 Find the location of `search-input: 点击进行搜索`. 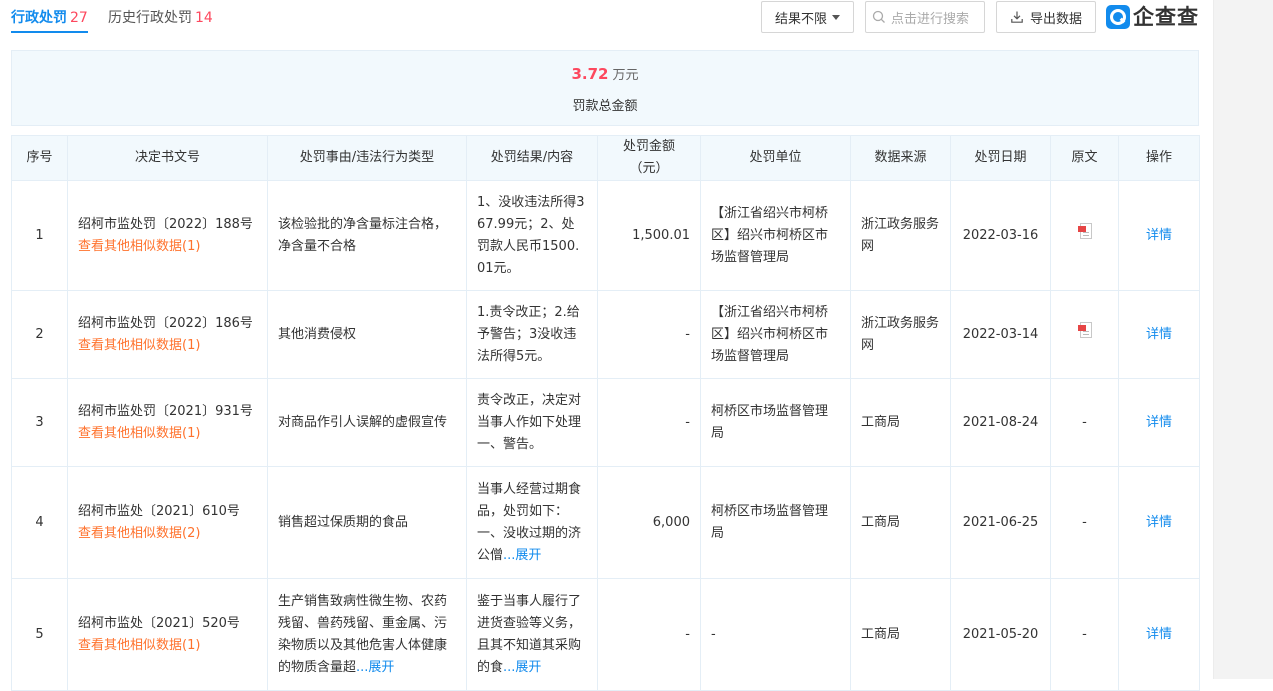

search-input: 点击进行搜索 is located at coordinates (925, 17).